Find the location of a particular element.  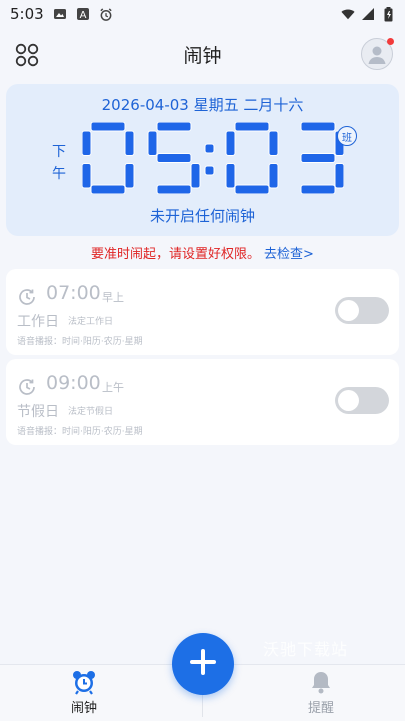

alarm-time: 07:00 is located at coordinates (73, 293).